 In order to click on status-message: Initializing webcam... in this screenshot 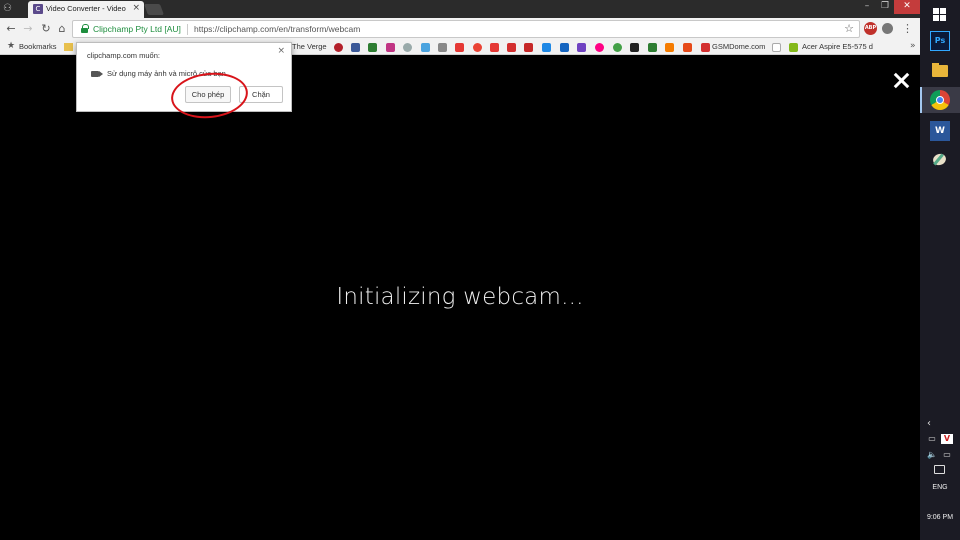, I will do `click(460, 297)`.